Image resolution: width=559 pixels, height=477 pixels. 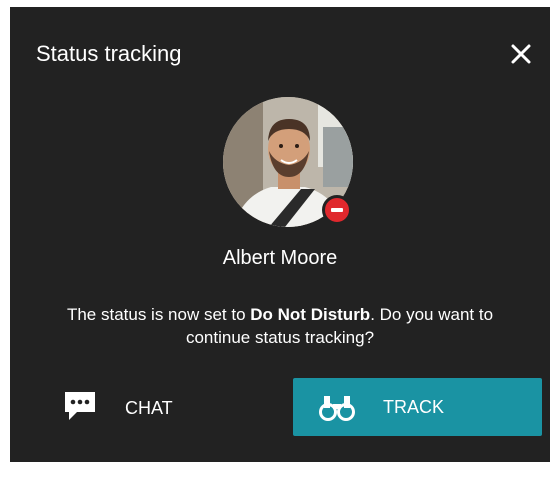 I want to click on avatar-container, so click(x=288, y=162).